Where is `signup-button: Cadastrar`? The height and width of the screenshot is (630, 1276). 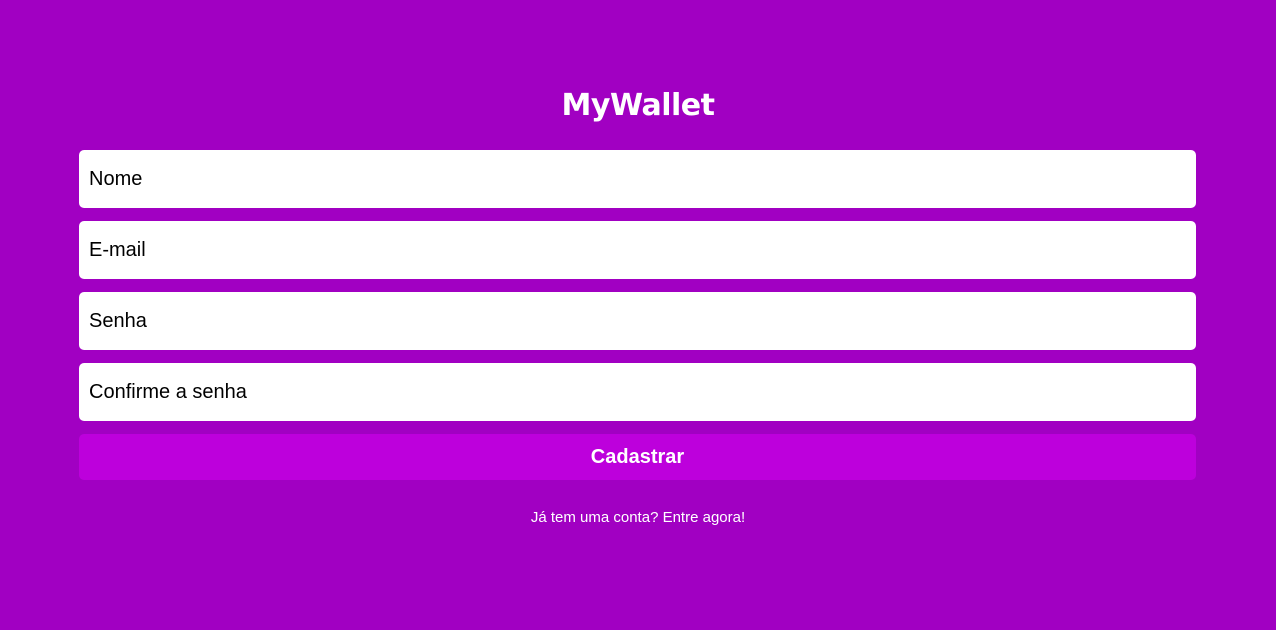 signup-button: Cadastrar is located at coordinates (637, 457).